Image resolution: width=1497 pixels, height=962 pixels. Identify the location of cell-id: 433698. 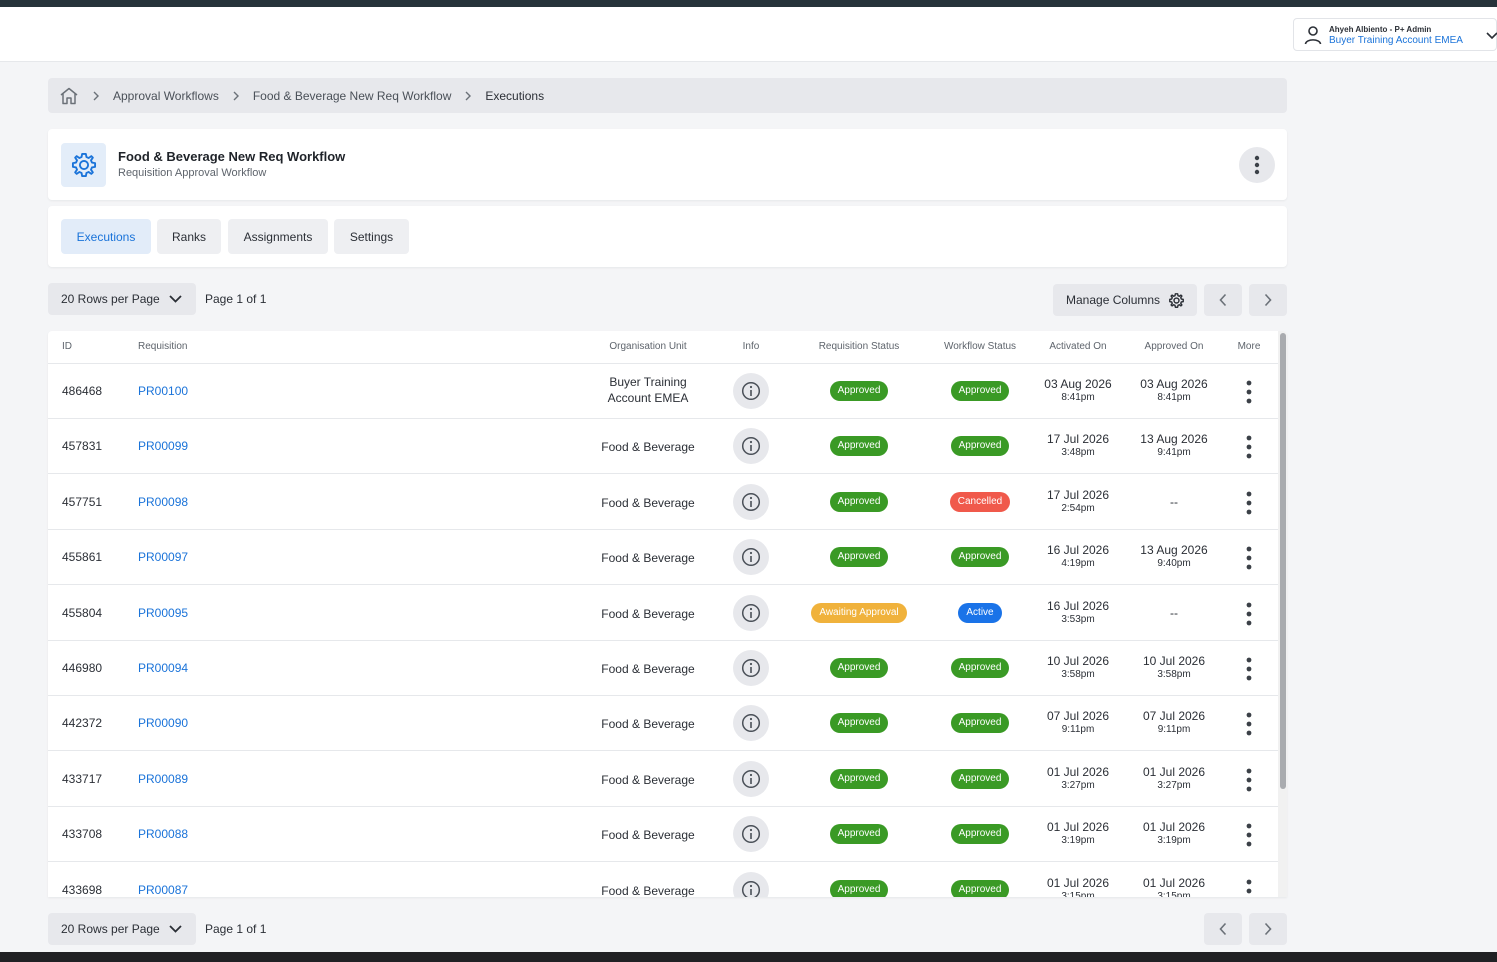
(82, 889).